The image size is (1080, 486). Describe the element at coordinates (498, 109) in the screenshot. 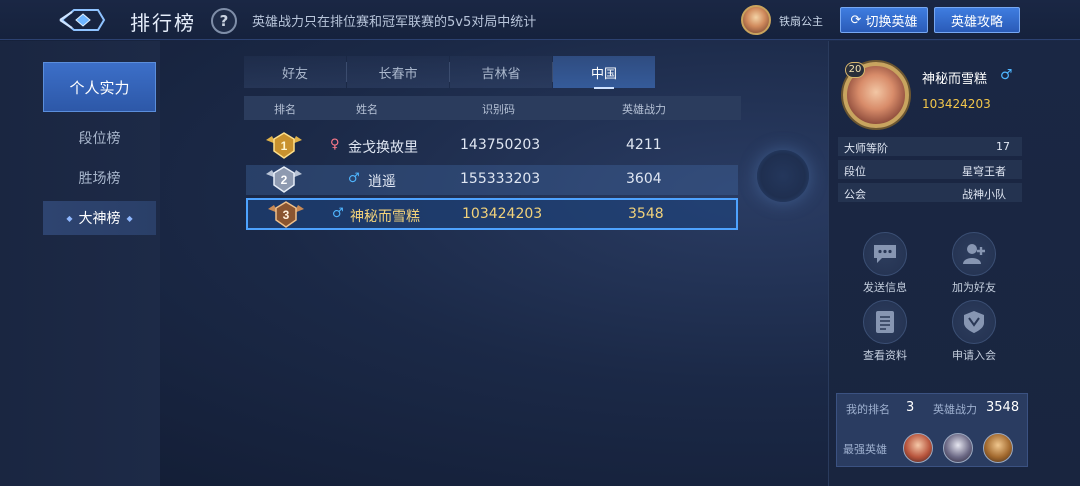

I see `col-id-header: 识别码` at that location.